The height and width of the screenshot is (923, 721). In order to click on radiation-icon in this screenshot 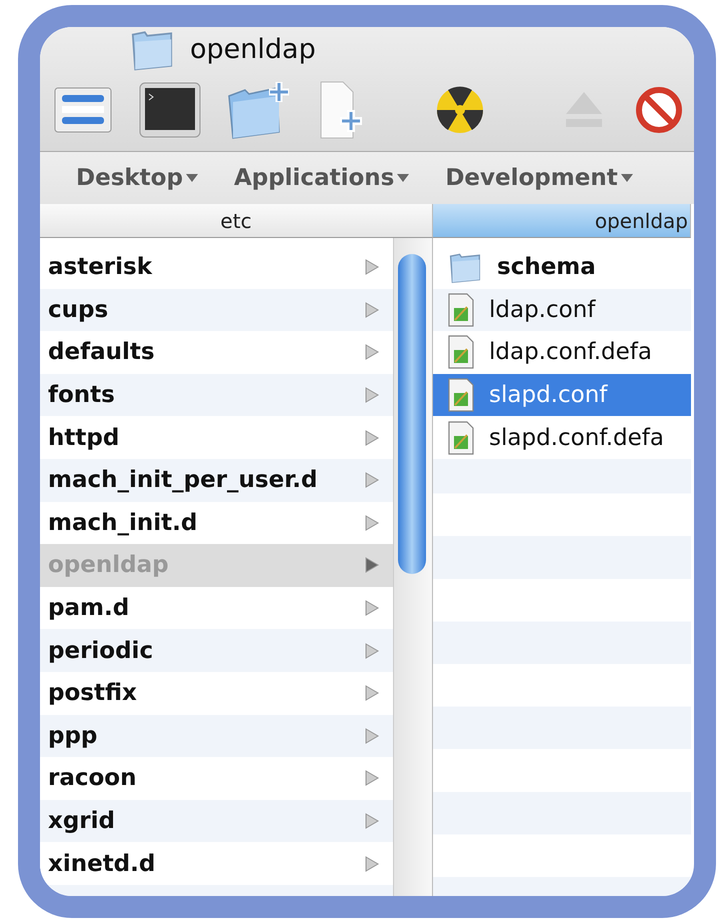, I will do `click(459, 110)`.